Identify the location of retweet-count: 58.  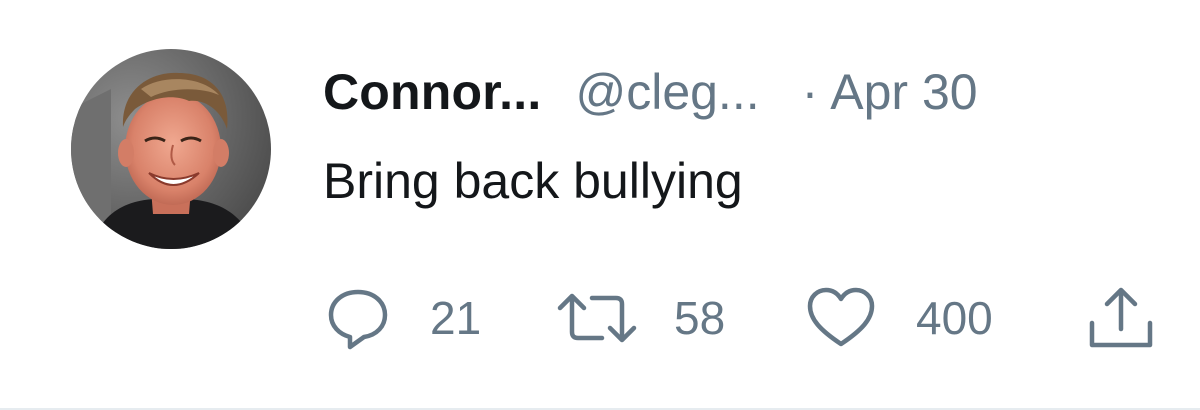
(700, 318).